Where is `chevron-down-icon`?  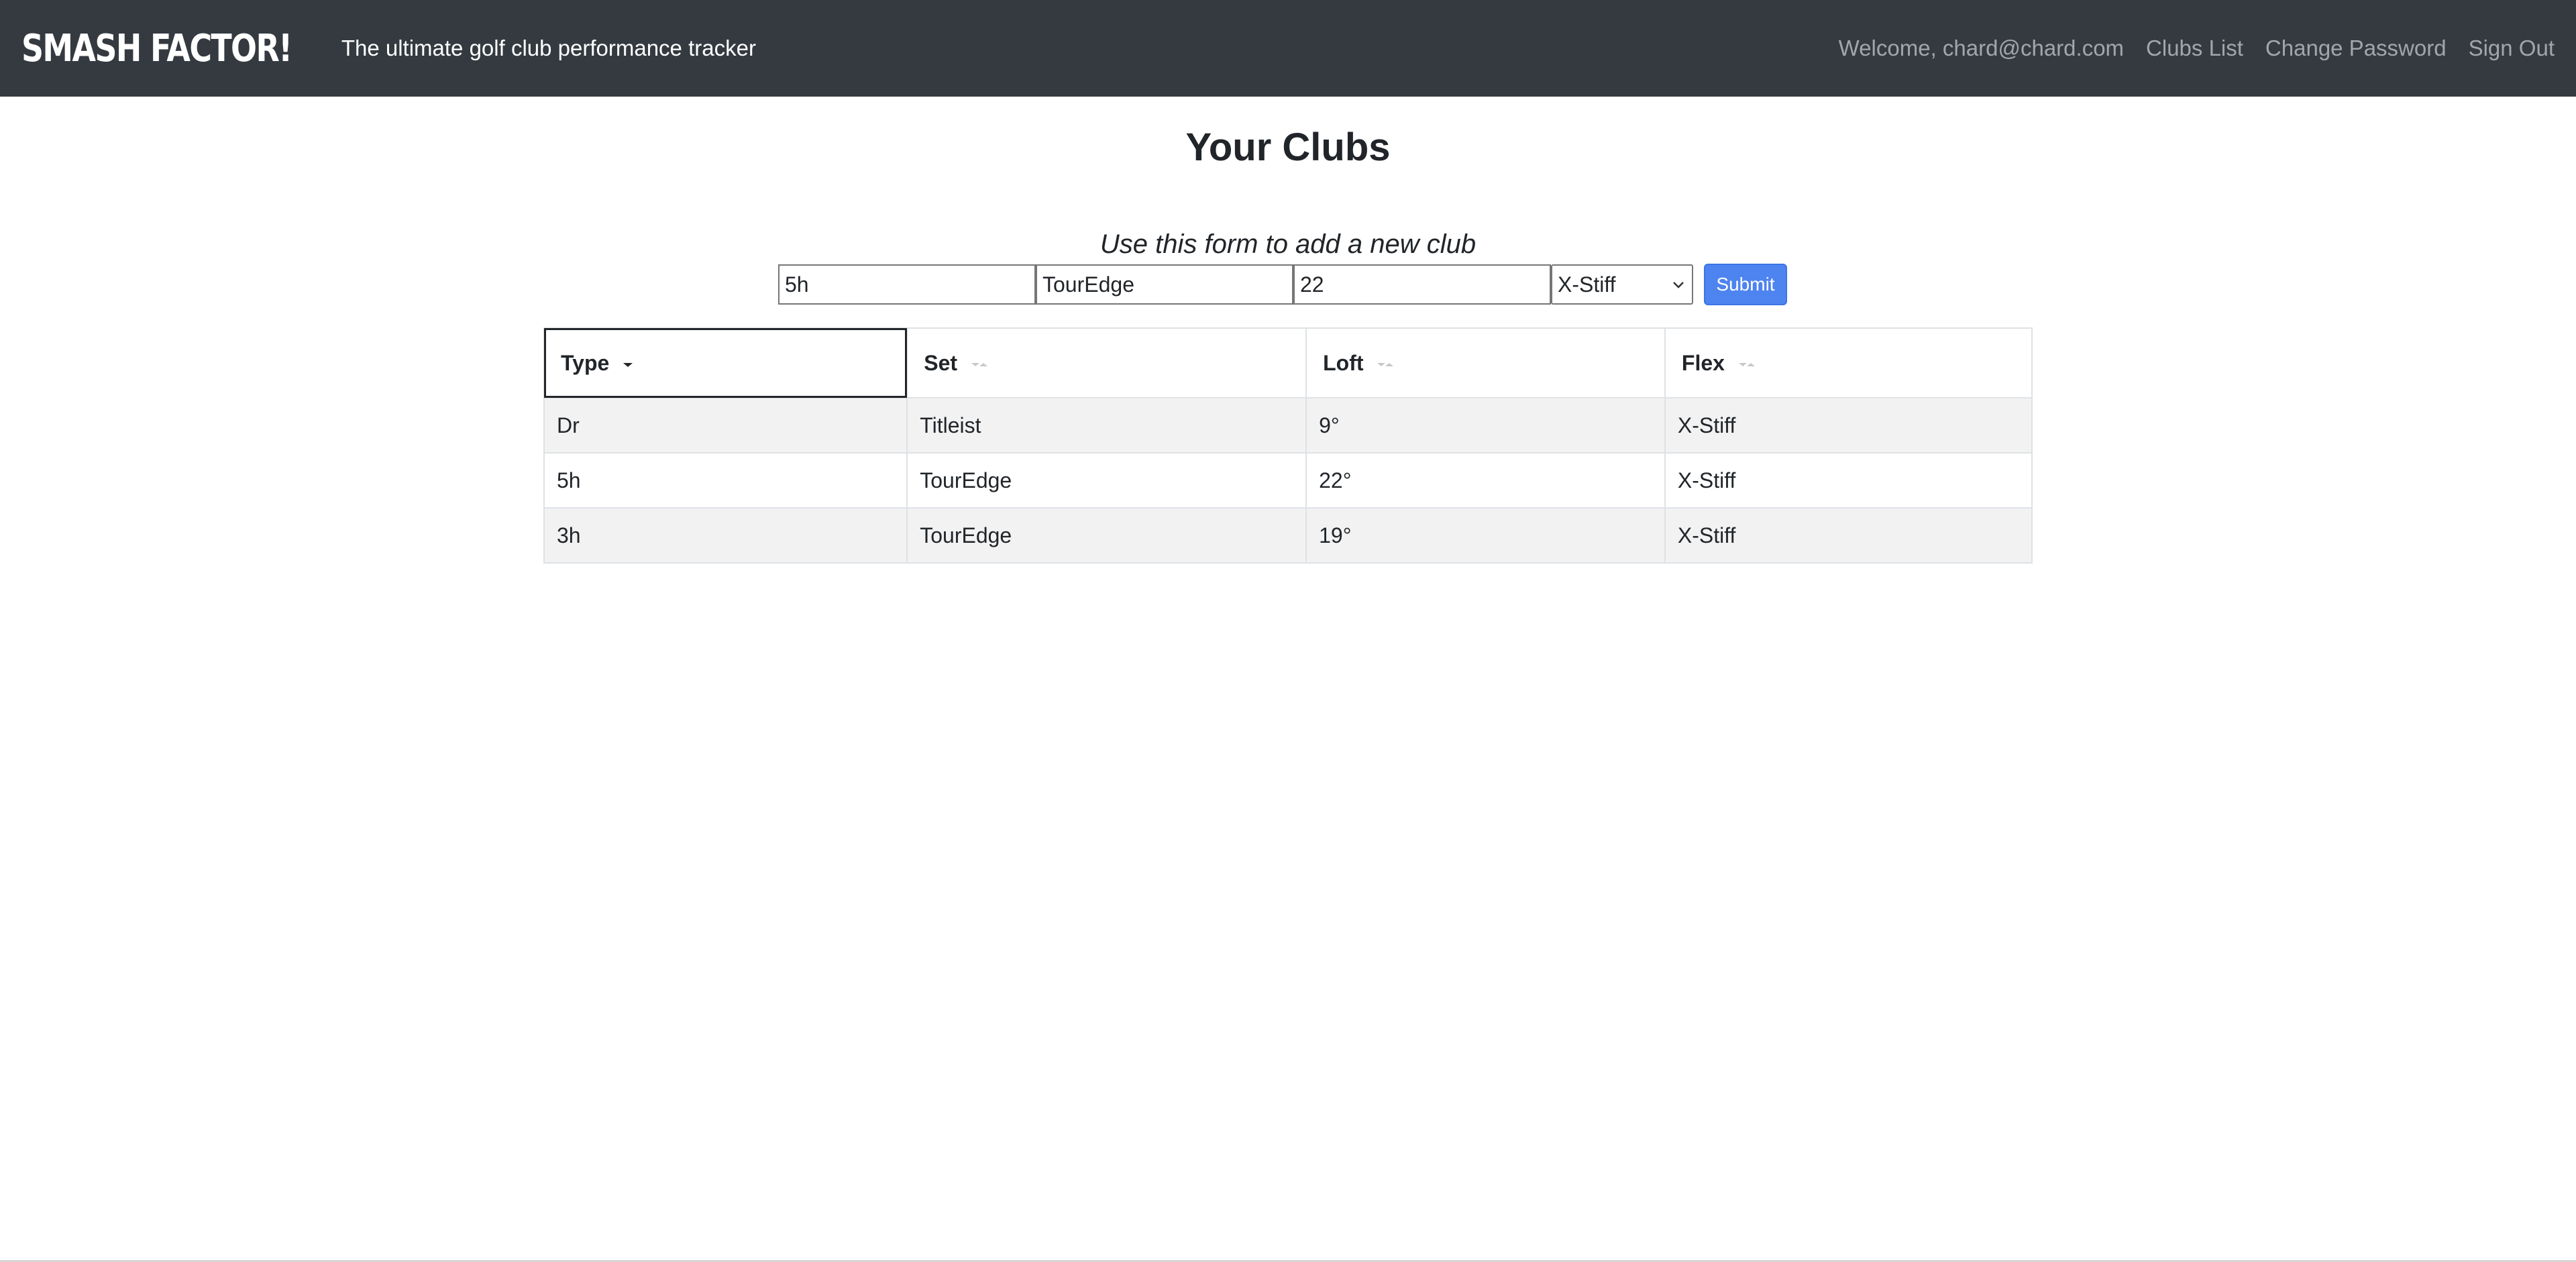 chevron-down-icon is located at coordinates (1678, 285).